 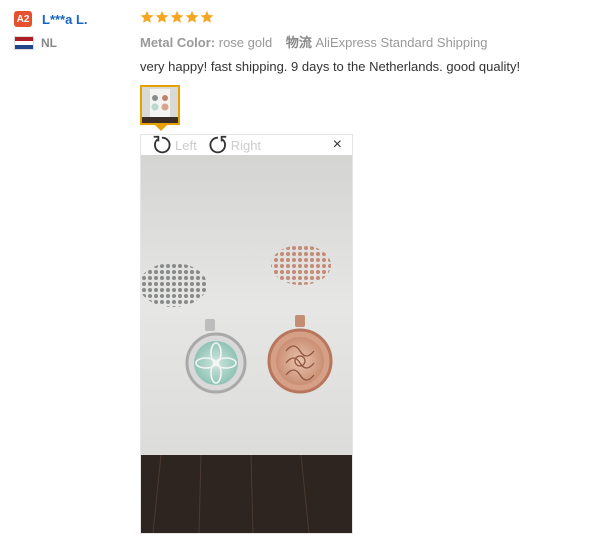 What do you see at coordinates (65, 19) in the screenshot?
I see `buyer-name-link: L***a L.` at bounding box center [65, 19].